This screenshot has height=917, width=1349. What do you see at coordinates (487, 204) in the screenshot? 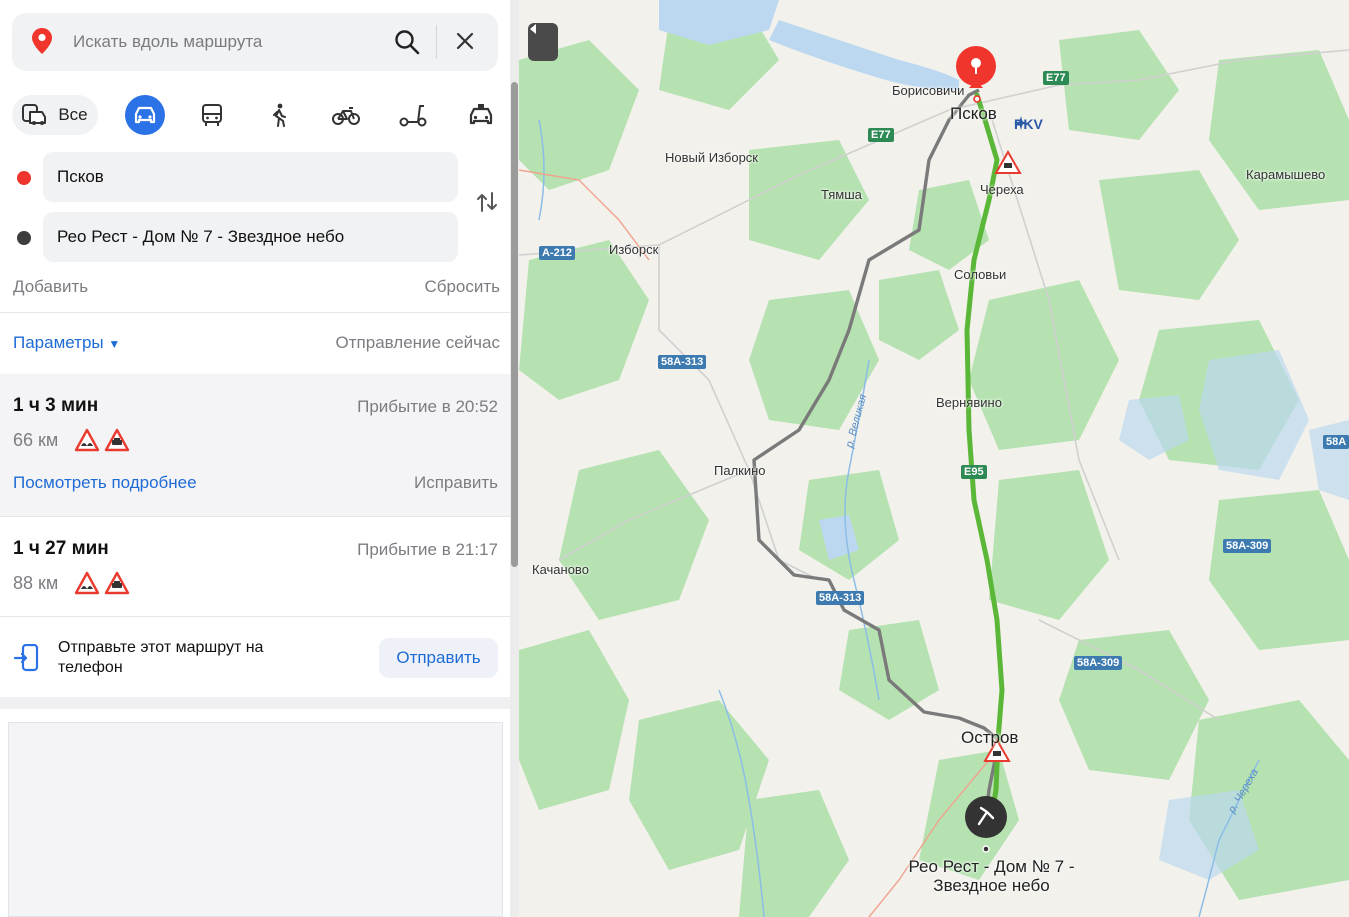
I see `swap-icon` at bounding box center [487, 204].